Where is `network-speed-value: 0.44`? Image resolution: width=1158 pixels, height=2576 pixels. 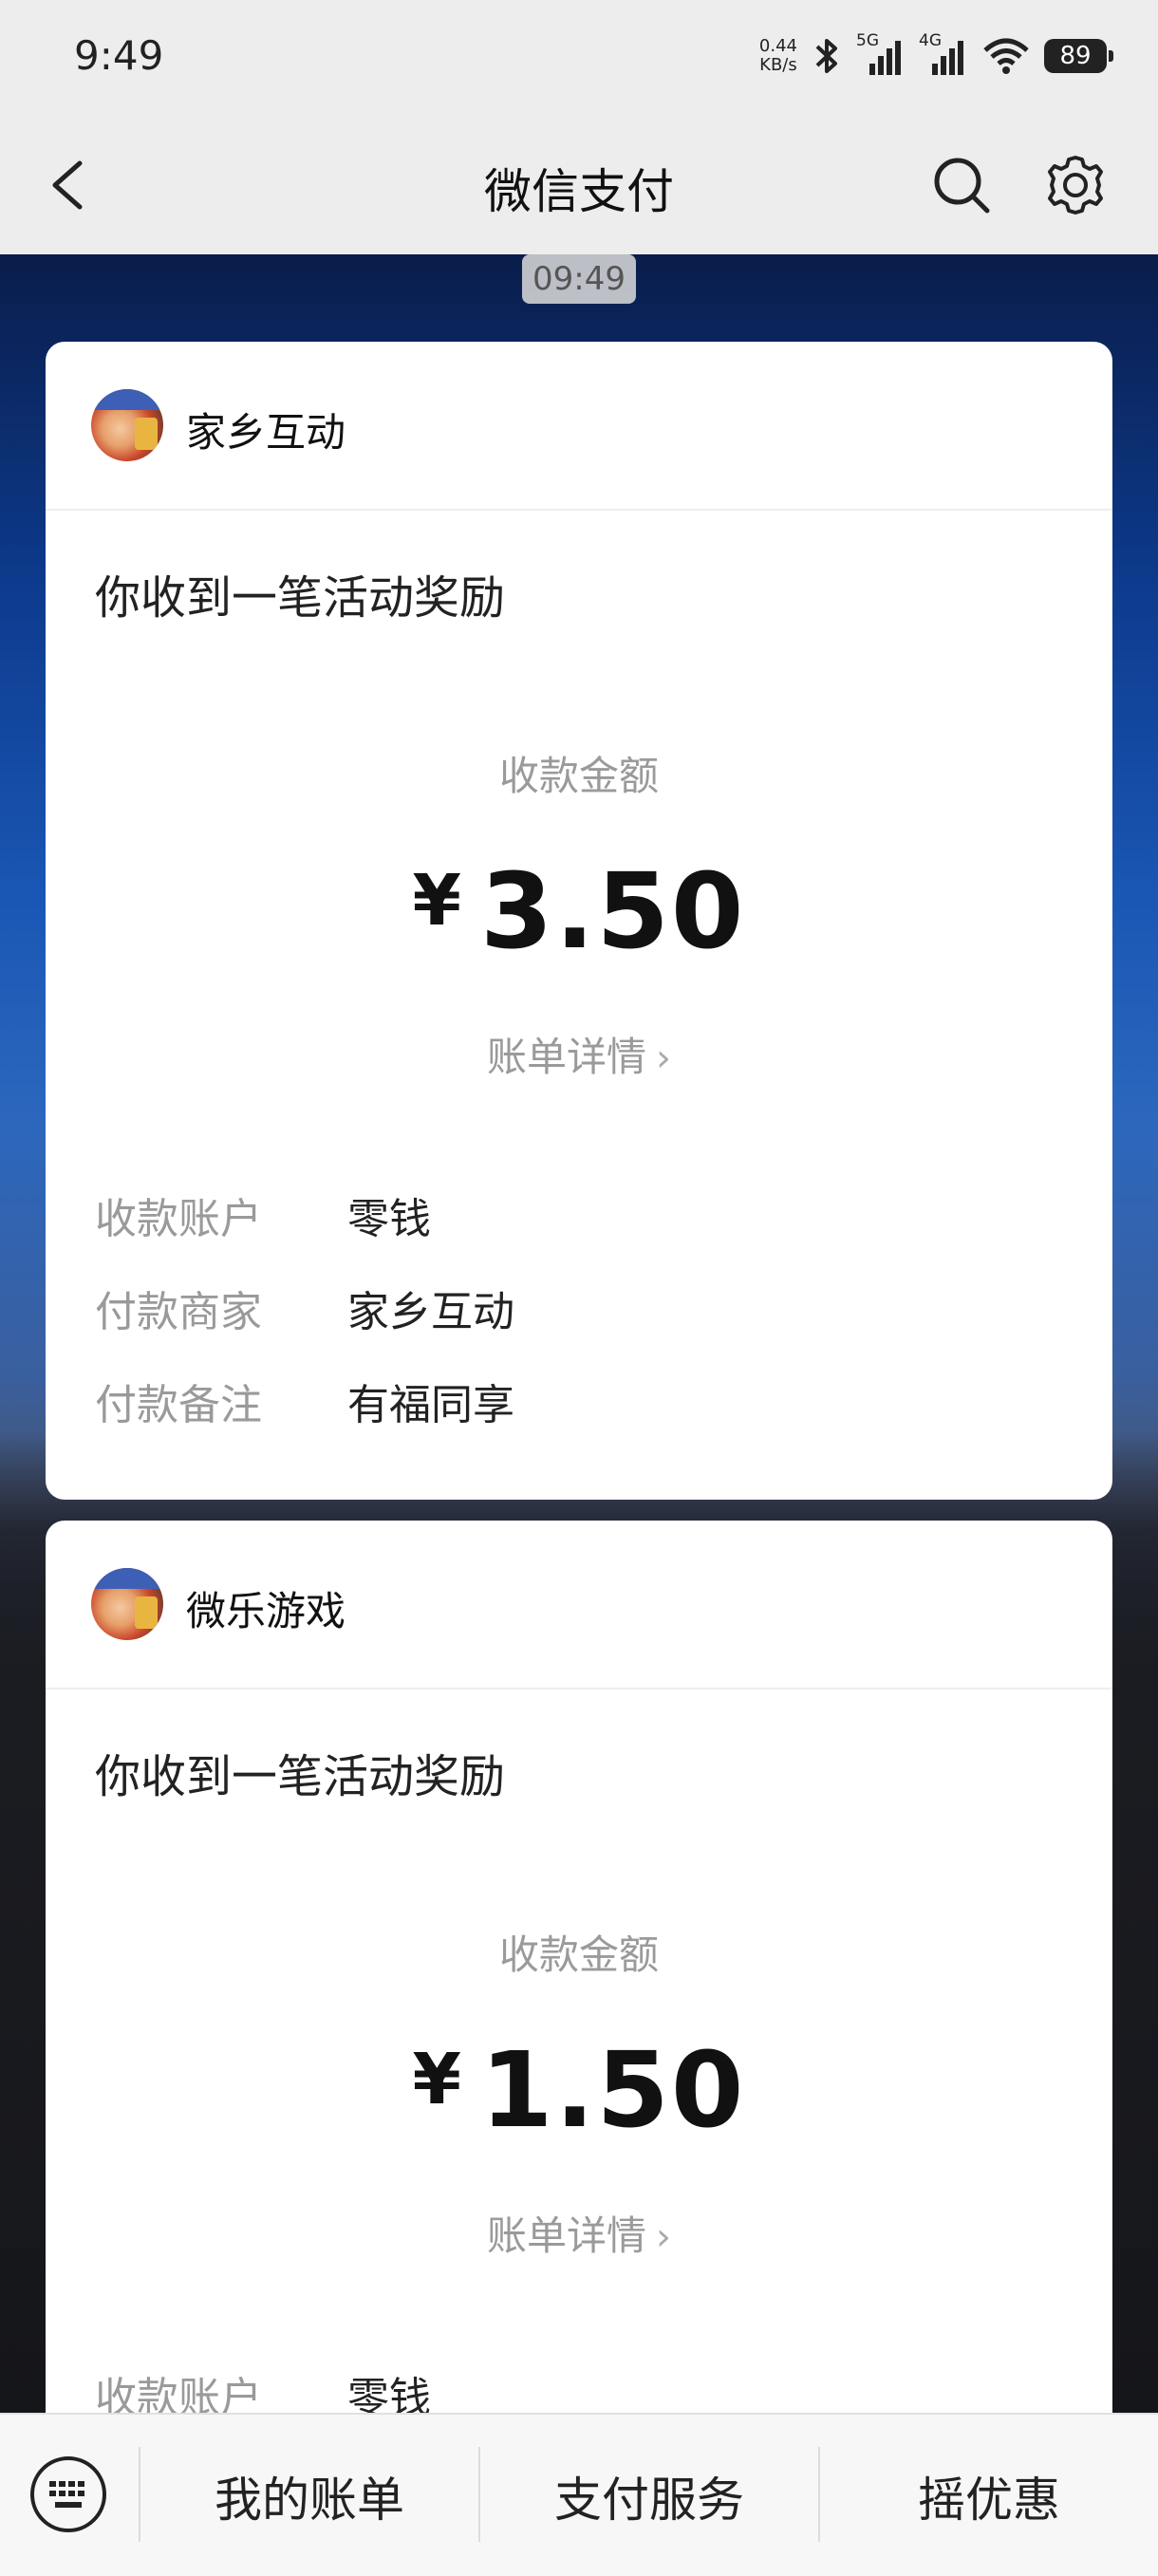
network-speed-value: 0.44 is located at coordinates (777, 46).